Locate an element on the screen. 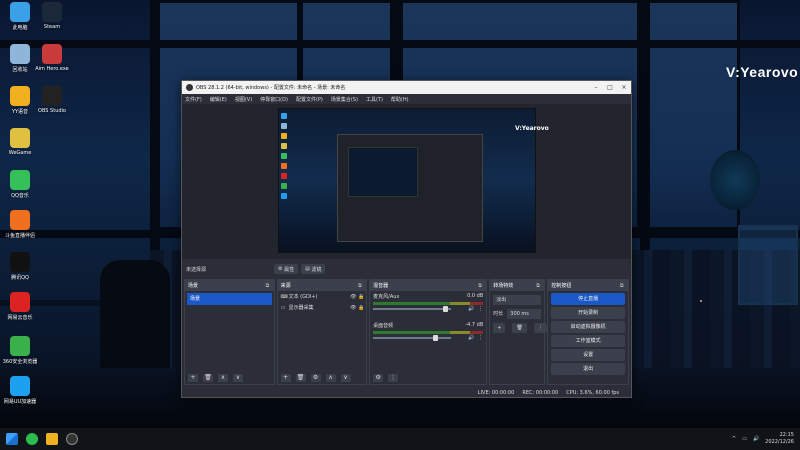 The image size is (800, 450). menu-profile: 配置文件(P) is located at coordinates (309, 99).